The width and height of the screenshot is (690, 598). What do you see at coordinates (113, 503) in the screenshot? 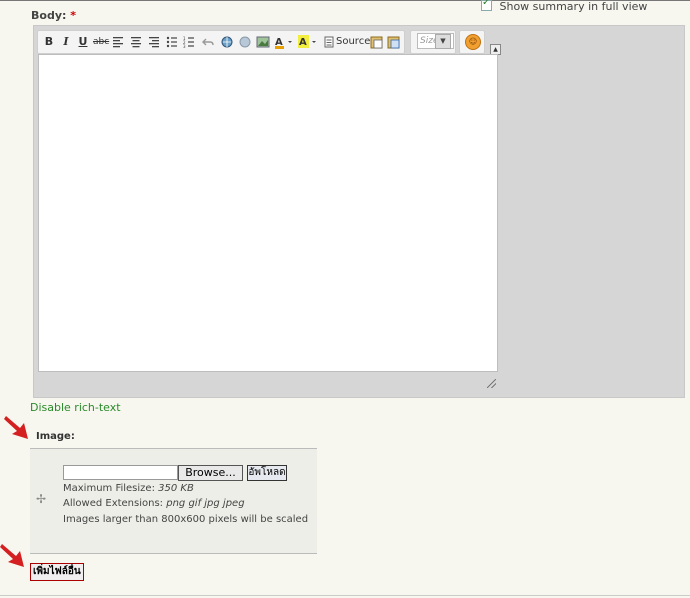
I see `allowed-extensions-label: Allowed Extensions:` at bounding box center [113, 503].